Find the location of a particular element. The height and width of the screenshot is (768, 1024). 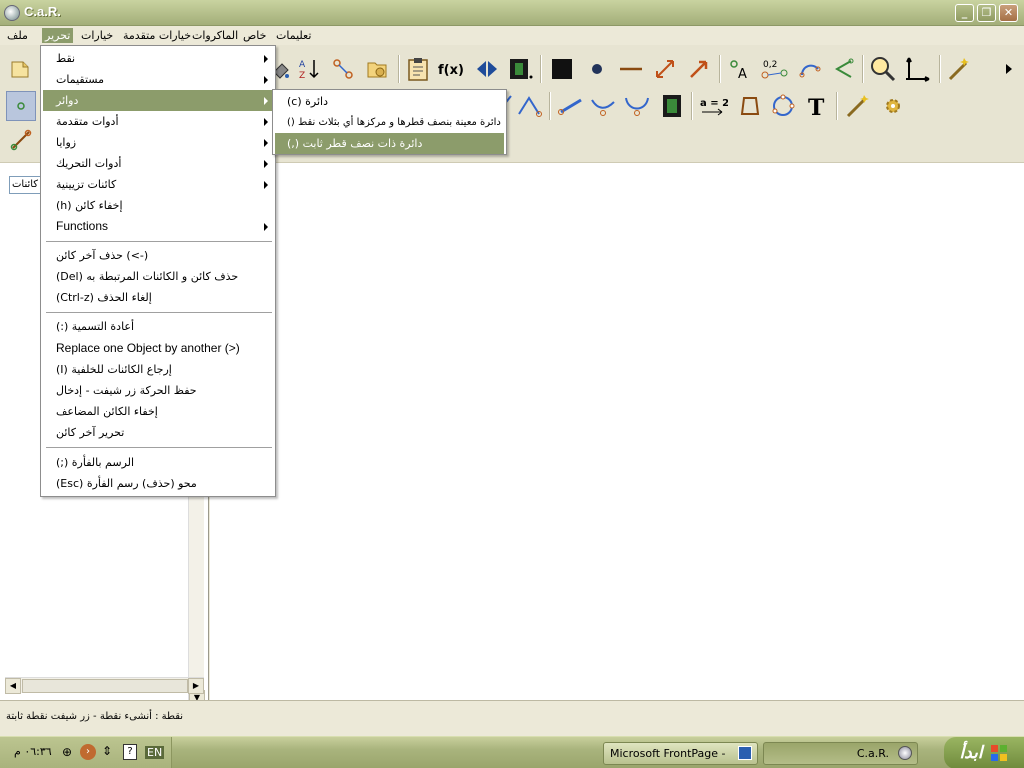

horizontal-scrollbar: ◀ ▶ is located at coordinates (104, 685).